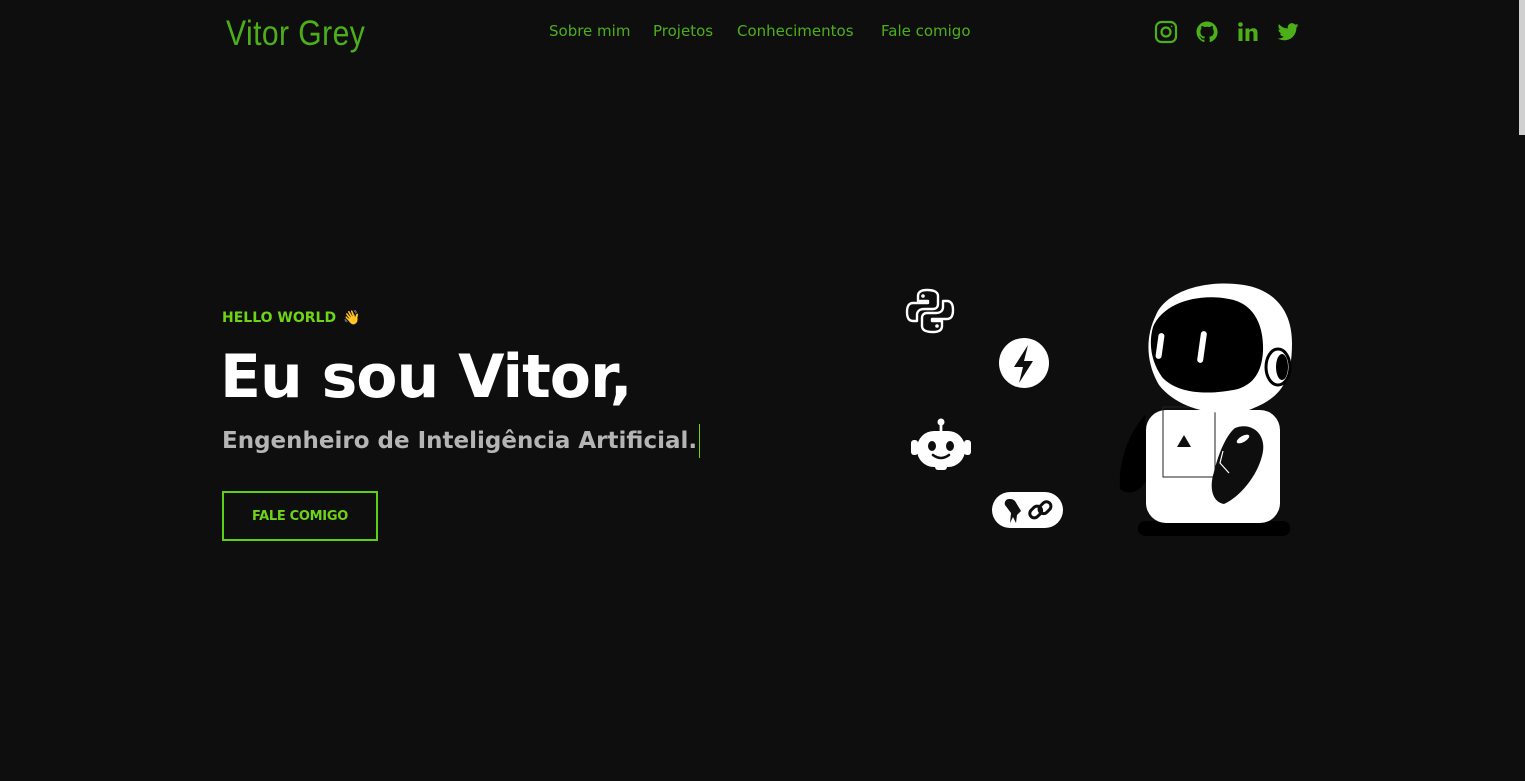 The image size is (1525, 781). What do you see at coordinates (1098, 409) in the screenshot?
I see `hero-illustration` at bounding box center [1098, 409].